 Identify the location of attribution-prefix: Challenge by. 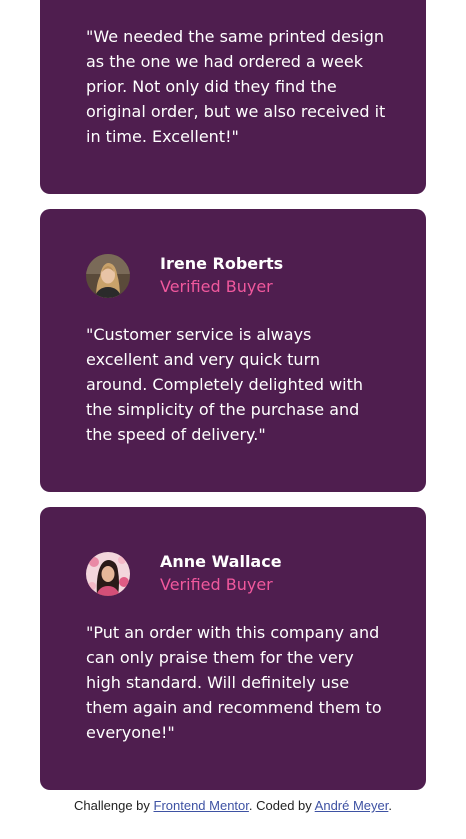
(114, 805).